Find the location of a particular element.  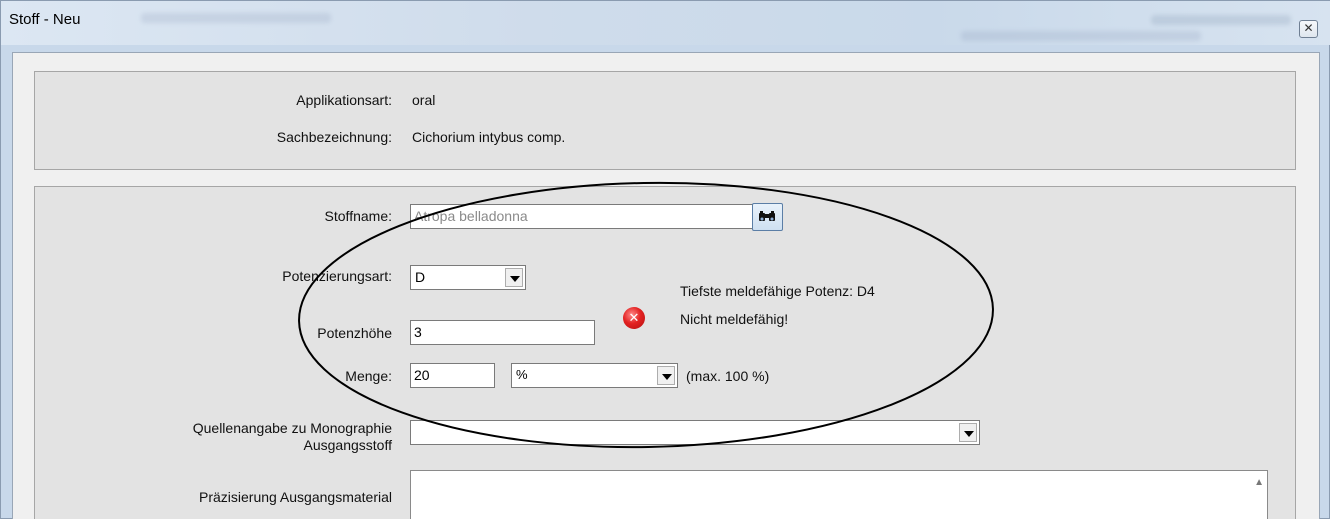

stoffname-label: Stoffname: is located at coordinates (358, 216).